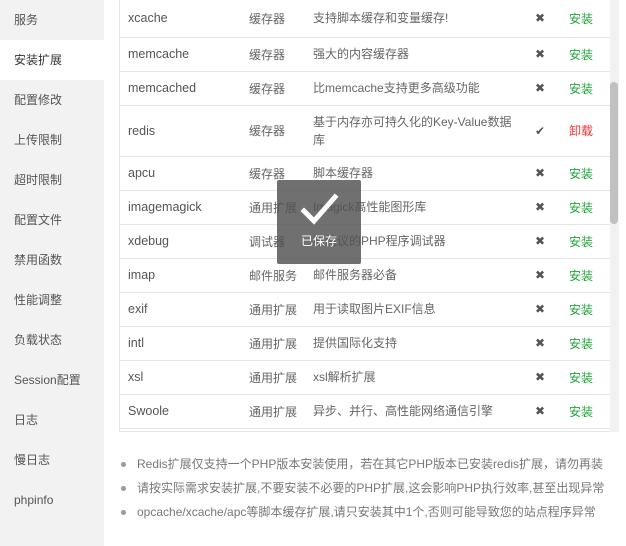 The image size is (626, 546). What do you see at coordinates (52, 140) in the screenshot?
I see `sidebar-item-upload-limit: 上传限制` at bounding box center [52, 140].